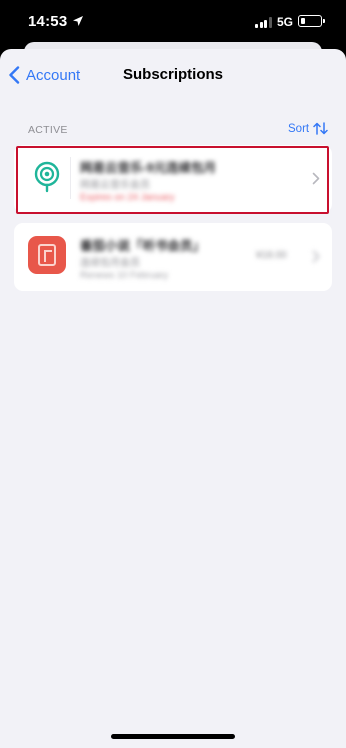 The image size is (346, 748). Describe the element at coordinates (48, 130) in the screenshot. I see `section-header-active: ACTIVE` at that location.